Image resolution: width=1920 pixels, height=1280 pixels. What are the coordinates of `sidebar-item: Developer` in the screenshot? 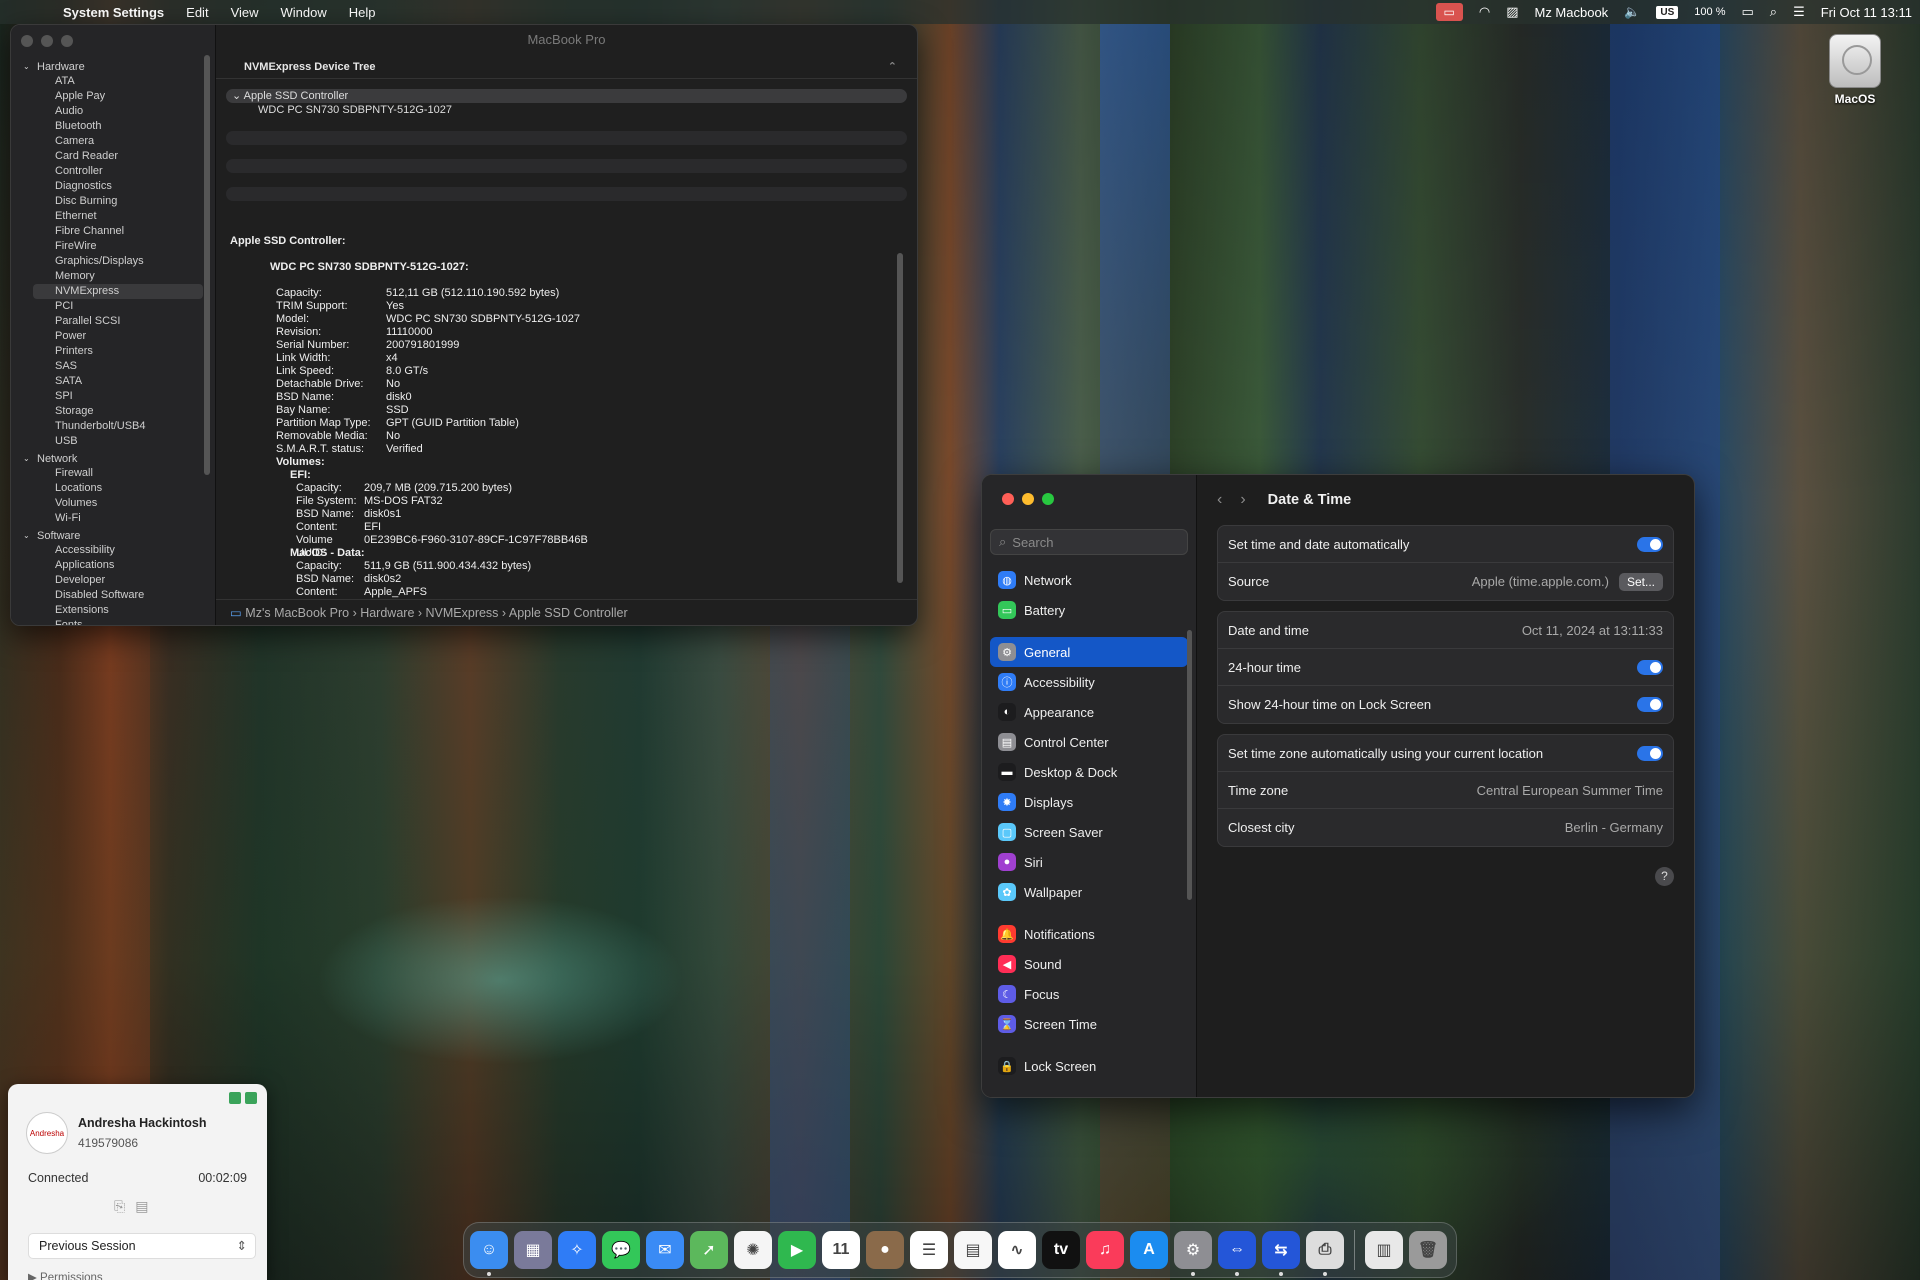 It's located at (113, 580).